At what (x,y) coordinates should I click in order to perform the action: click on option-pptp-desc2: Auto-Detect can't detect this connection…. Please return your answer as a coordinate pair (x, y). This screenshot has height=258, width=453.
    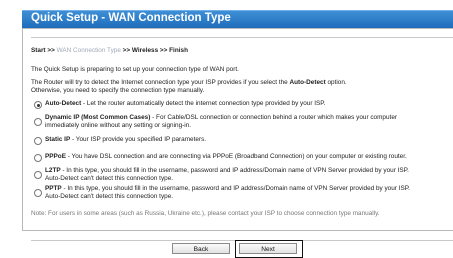
    Looking at the image, I should click on (109, 196).